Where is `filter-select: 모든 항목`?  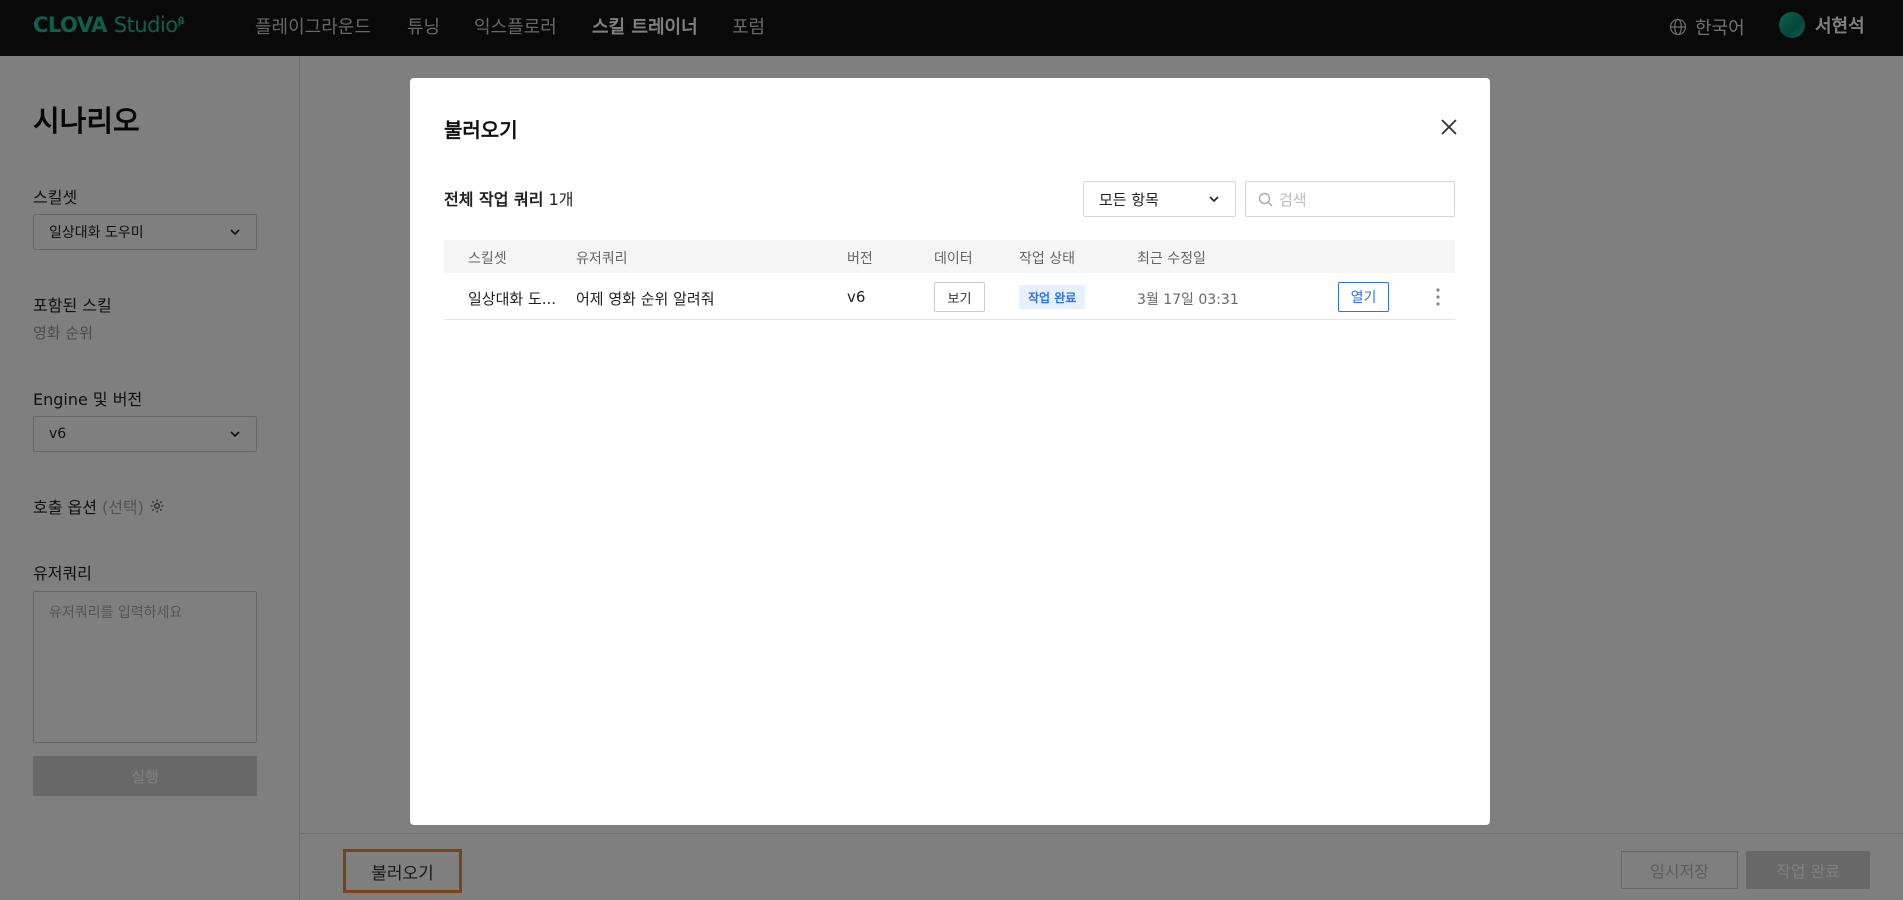
filter-select: 모든 항목 is located at coordinates (1159, 199).